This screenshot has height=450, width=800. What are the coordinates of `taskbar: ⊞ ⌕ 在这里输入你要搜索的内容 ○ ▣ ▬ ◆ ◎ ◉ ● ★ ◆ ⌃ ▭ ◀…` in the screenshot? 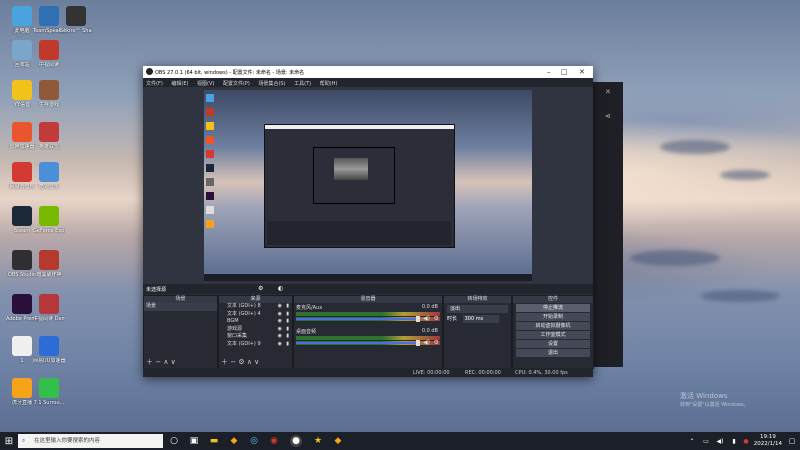 It's located at (400, 441).